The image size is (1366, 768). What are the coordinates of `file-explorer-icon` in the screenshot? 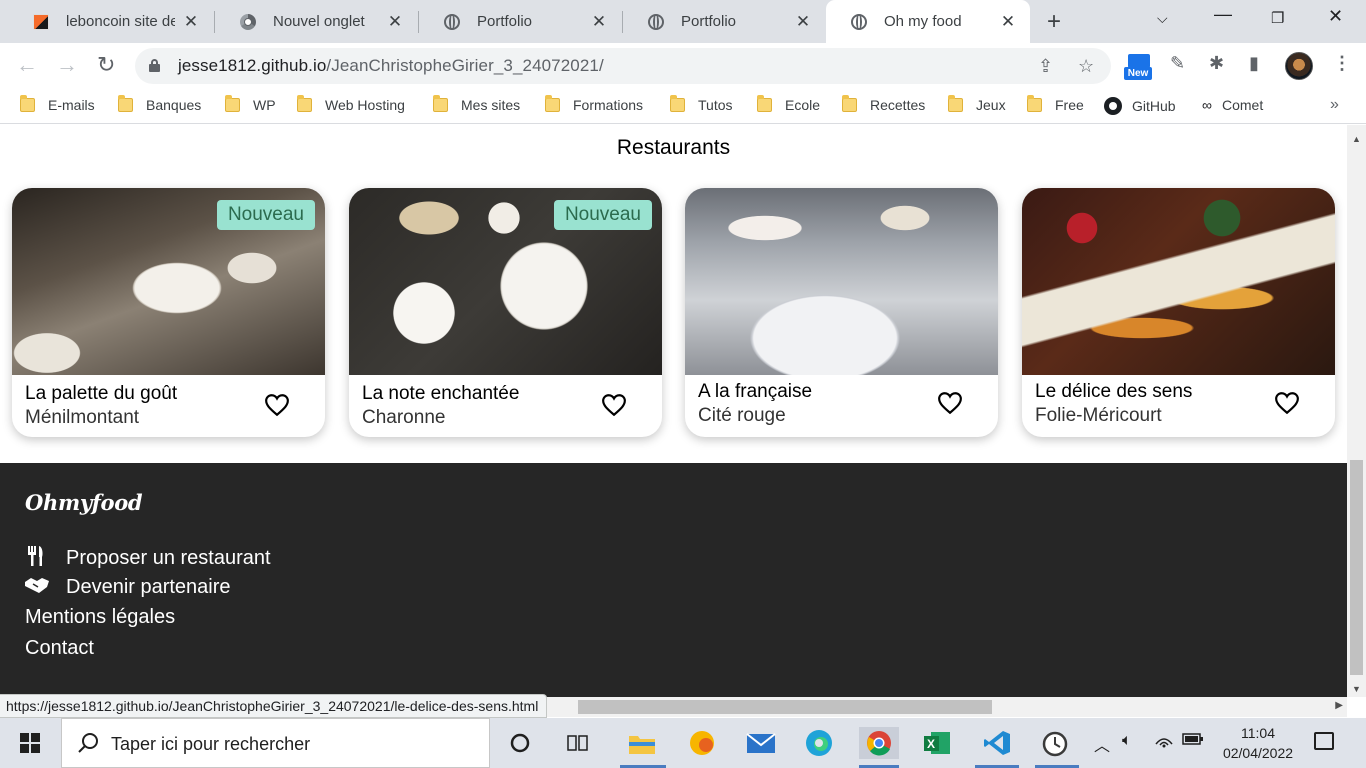 It's located at (642, 743).